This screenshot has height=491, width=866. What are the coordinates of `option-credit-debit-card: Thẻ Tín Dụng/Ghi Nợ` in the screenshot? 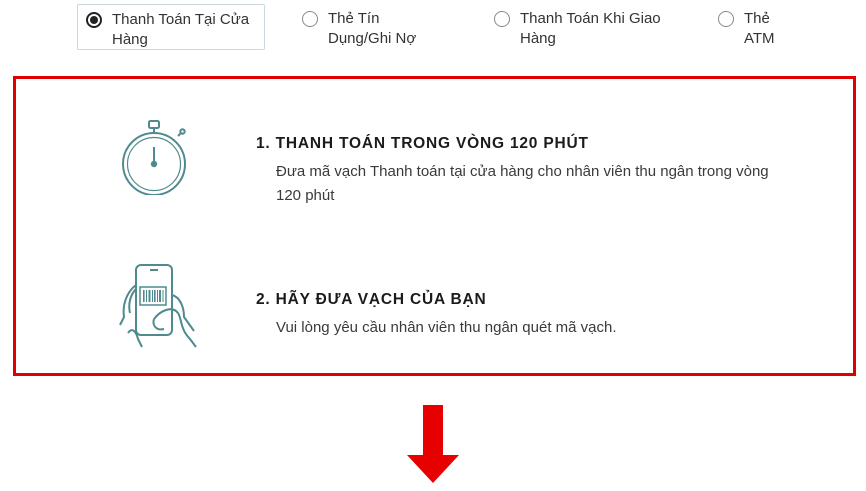 It's located at (377, 29).